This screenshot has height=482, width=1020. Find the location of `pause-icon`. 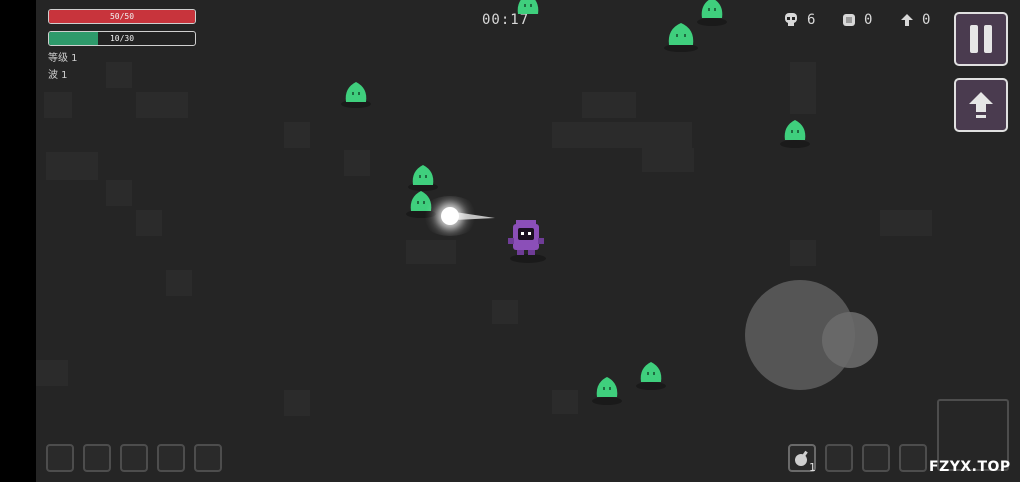

pause-icon is located at coordinates (981, 39).